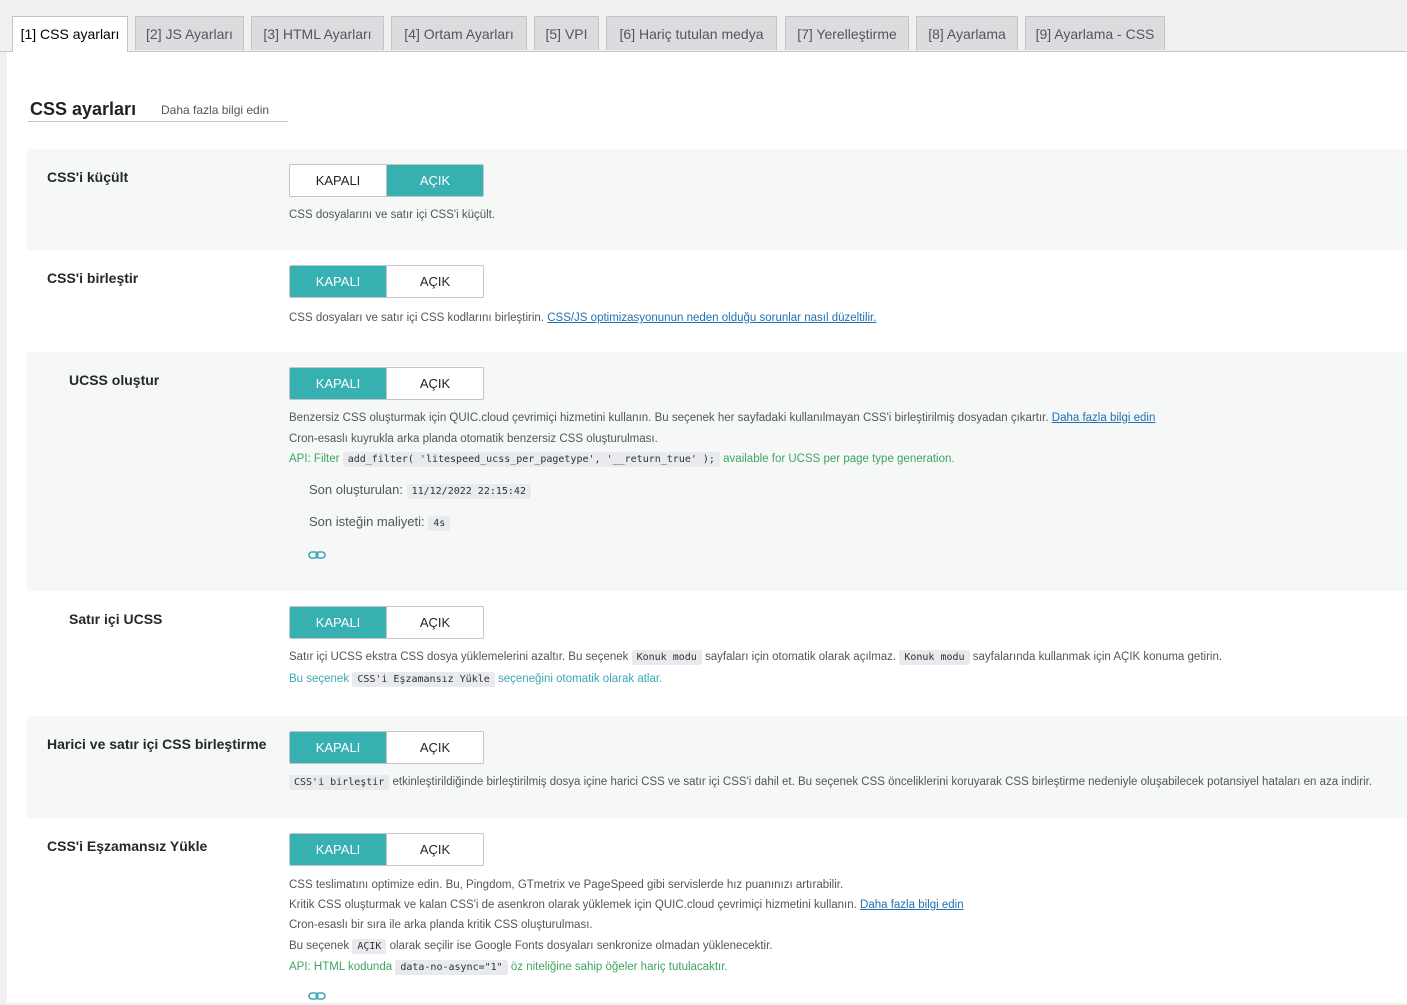 The width and height of the screenshot is (1407, 1005). Describe the element at coordinates (1095, 33) in the screenshot. I see `tab-tuning-css: [9] Ayarlama - CSS` at that location.